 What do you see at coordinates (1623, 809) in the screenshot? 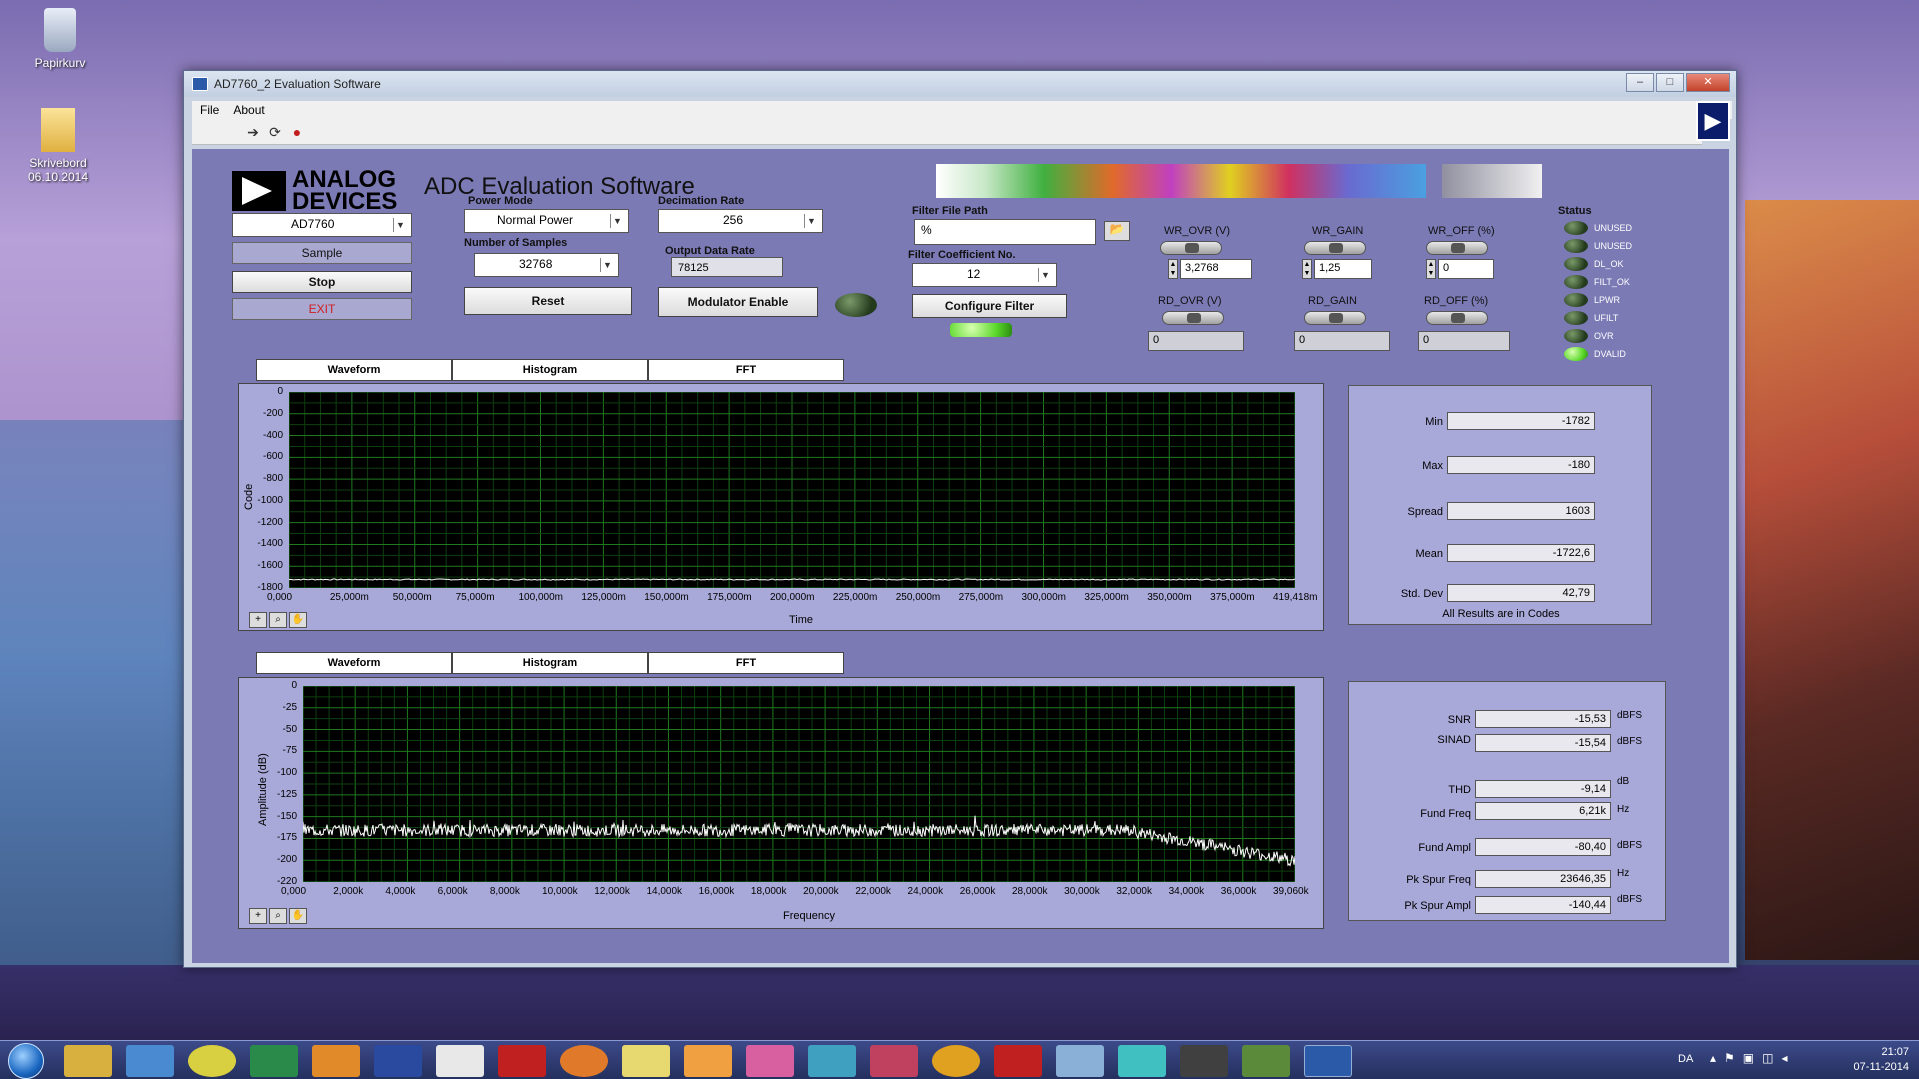
I see `fund-freq-unit: Hz` at bounding box center [1623, 809].